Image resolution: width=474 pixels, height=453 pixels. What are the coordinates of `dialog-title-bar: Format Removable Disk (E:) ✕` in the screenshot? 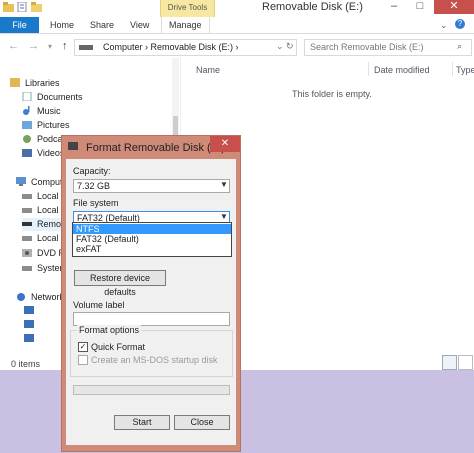 It's located at (151, 147).